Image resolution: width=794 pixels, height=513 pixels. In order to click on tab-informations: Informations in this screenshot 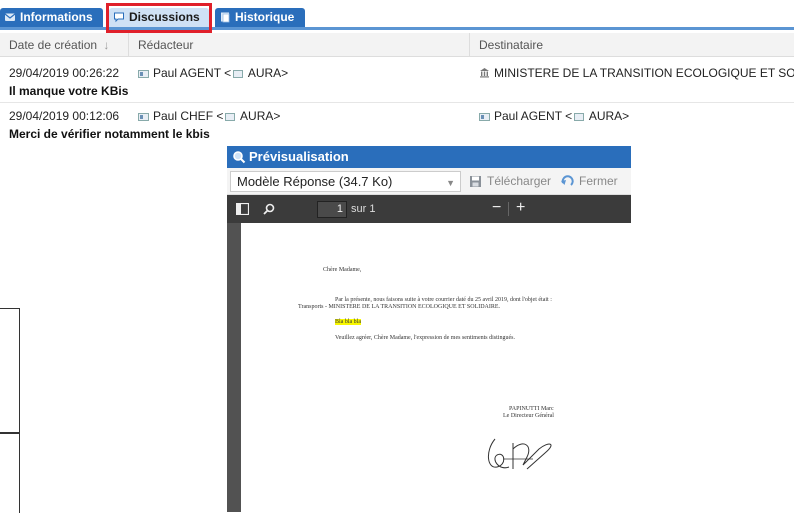, I will do `click(51, 17)`.